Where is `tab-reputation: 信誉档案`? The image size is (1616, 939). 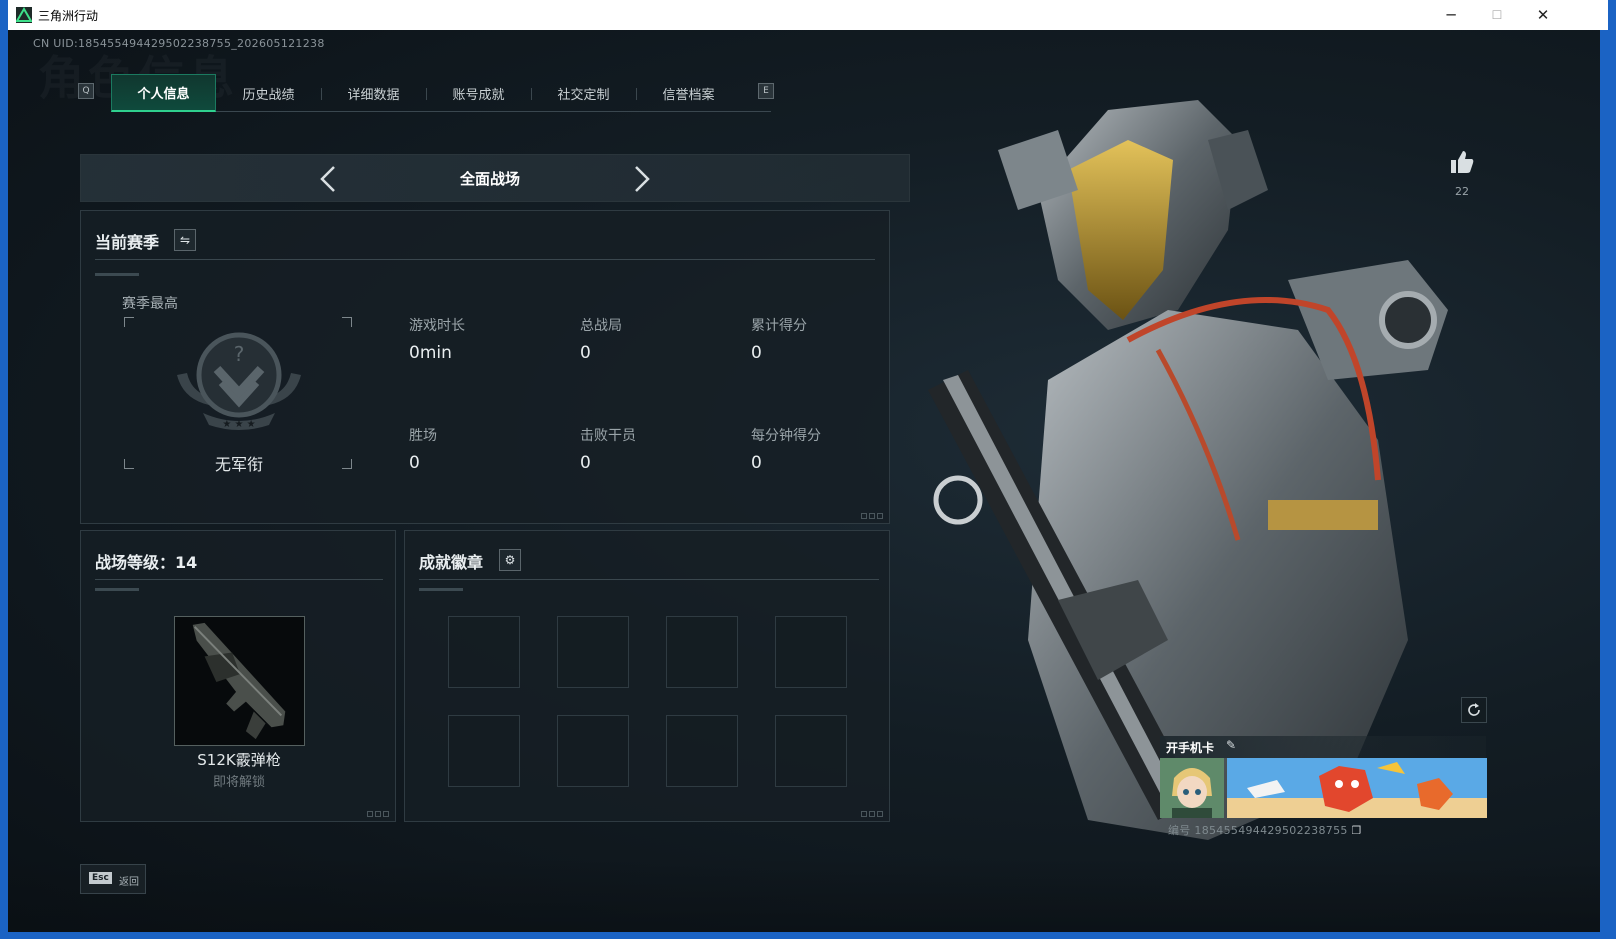 tab-reputation: 信誉档案 is located at coordinates (688, 93).